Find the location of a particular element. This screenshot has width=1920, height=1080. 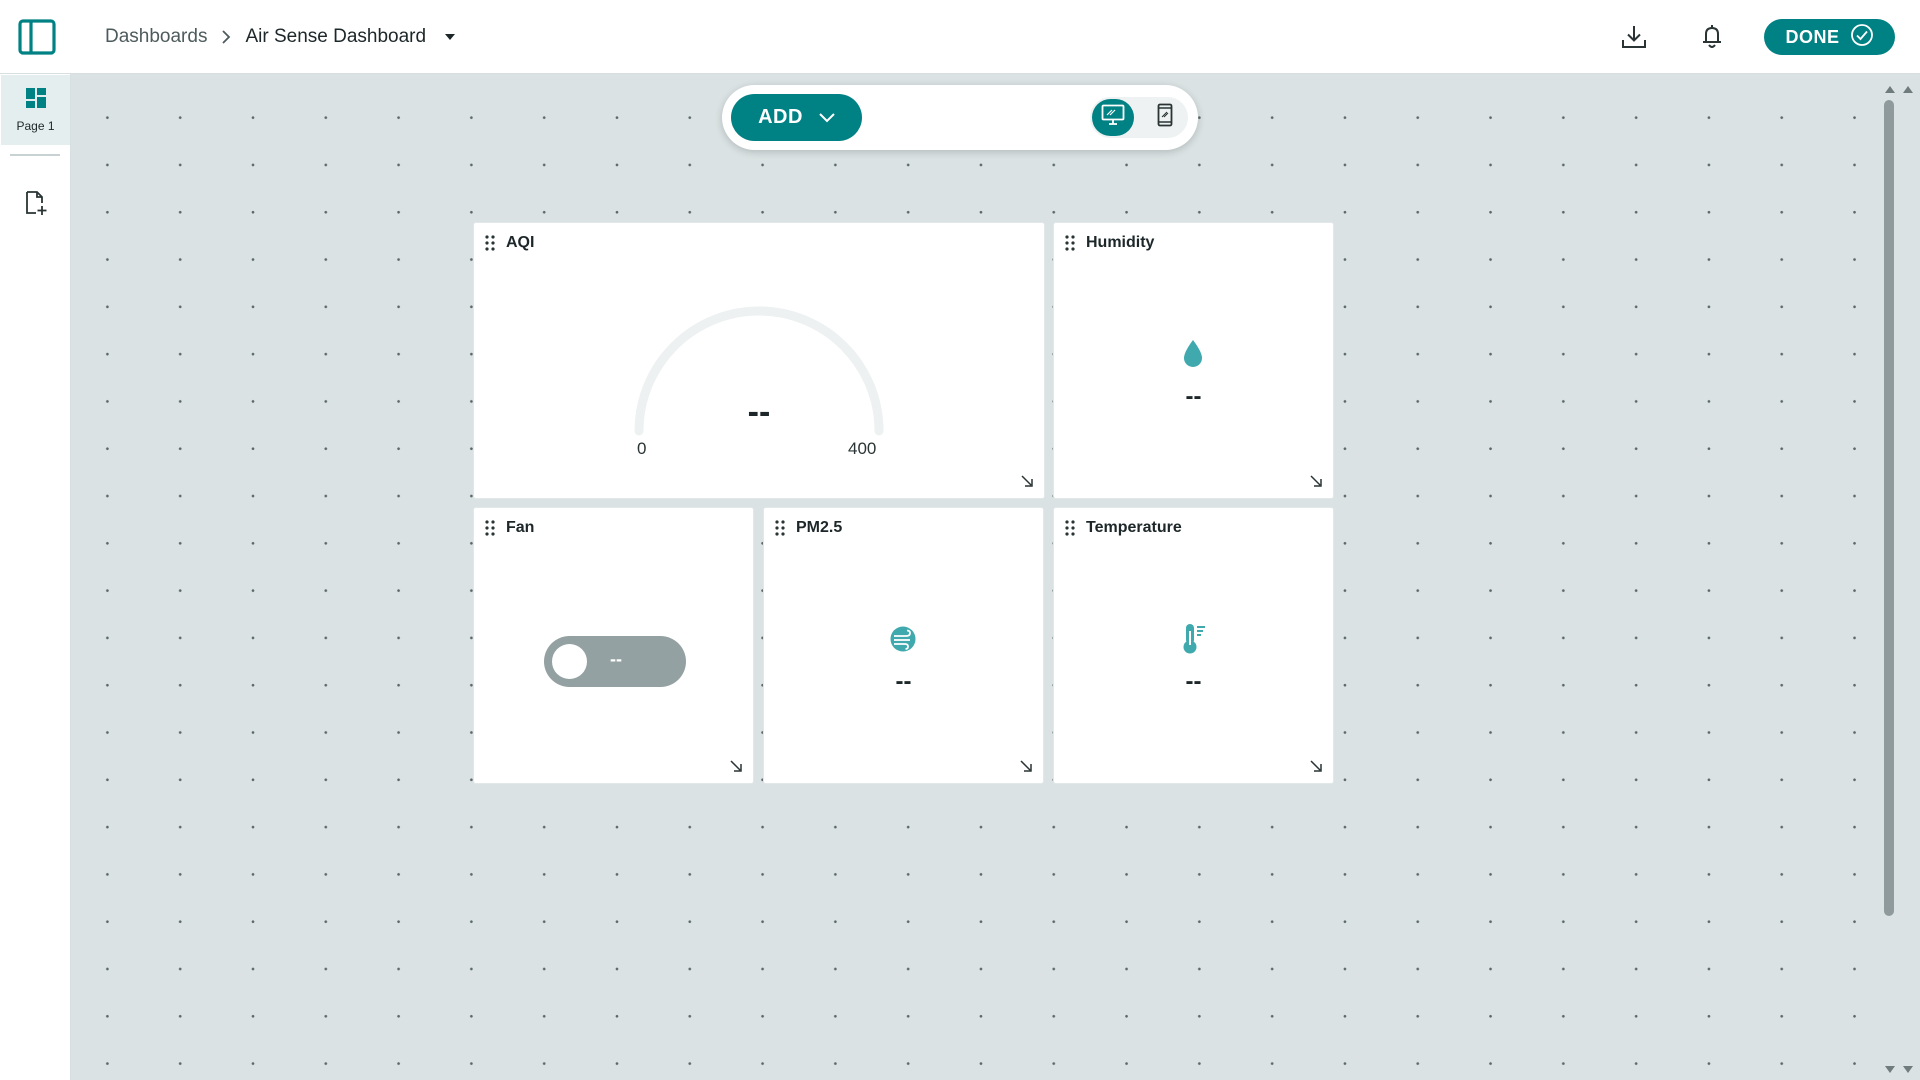

top-bar: Dashboards Air Sense Dashboard DONE is located at coordinates (960, 37).